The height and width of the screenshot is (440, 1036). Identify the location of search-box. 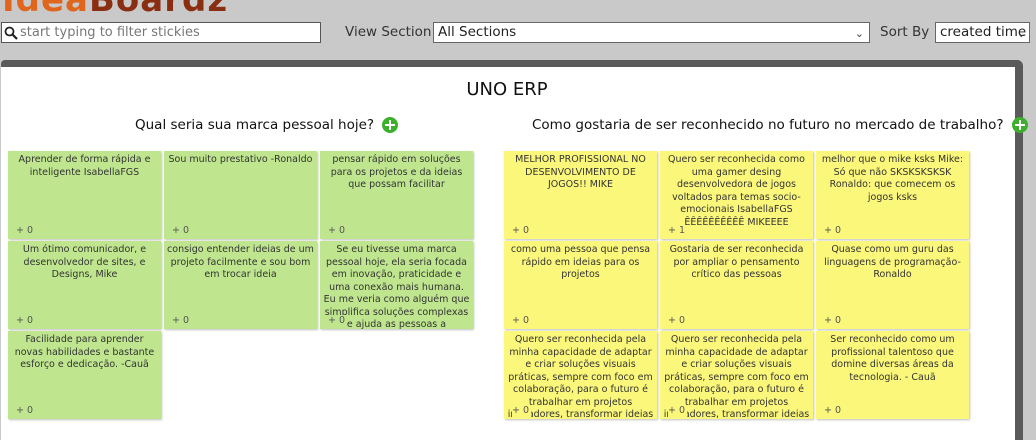
(161, 32).